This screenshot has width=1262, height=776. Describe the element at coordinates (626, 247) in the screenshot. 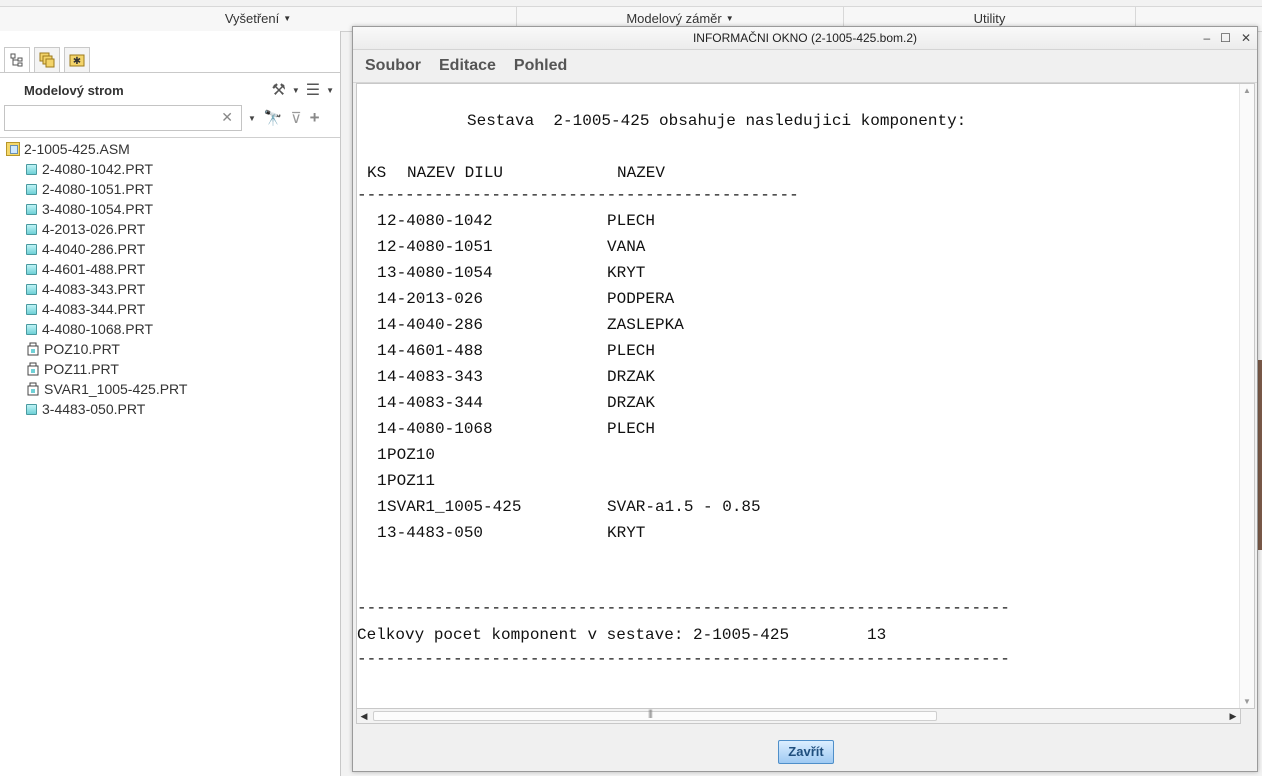

I see `bom-row-name: VANA` at that location.